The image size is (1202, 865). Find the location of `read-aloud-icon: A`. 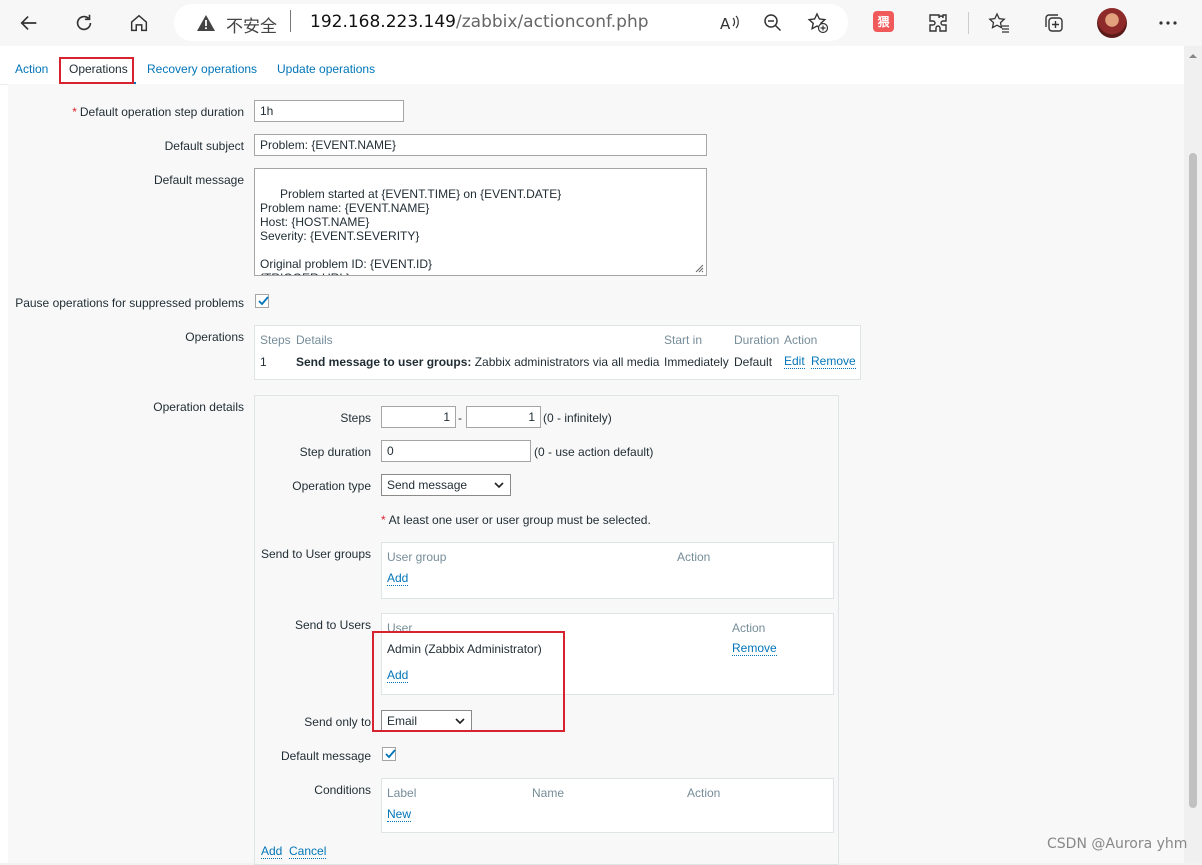

read-aloud-icon: A is located at coordinates (729, 23).